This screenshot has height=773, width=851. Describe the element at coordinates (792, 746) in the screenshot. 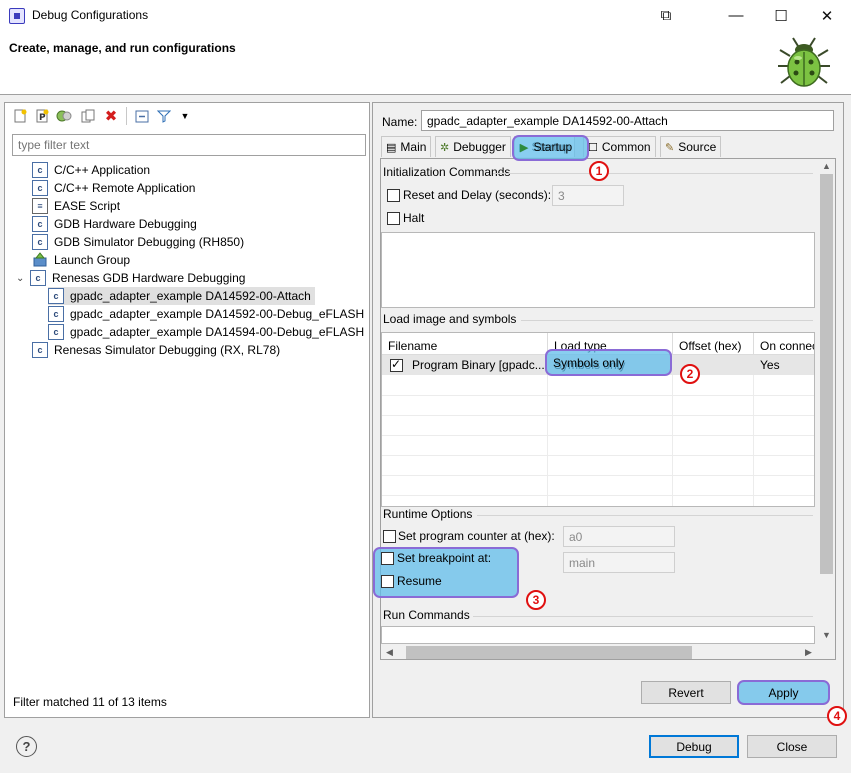

I see `close-button: Close` at that location.